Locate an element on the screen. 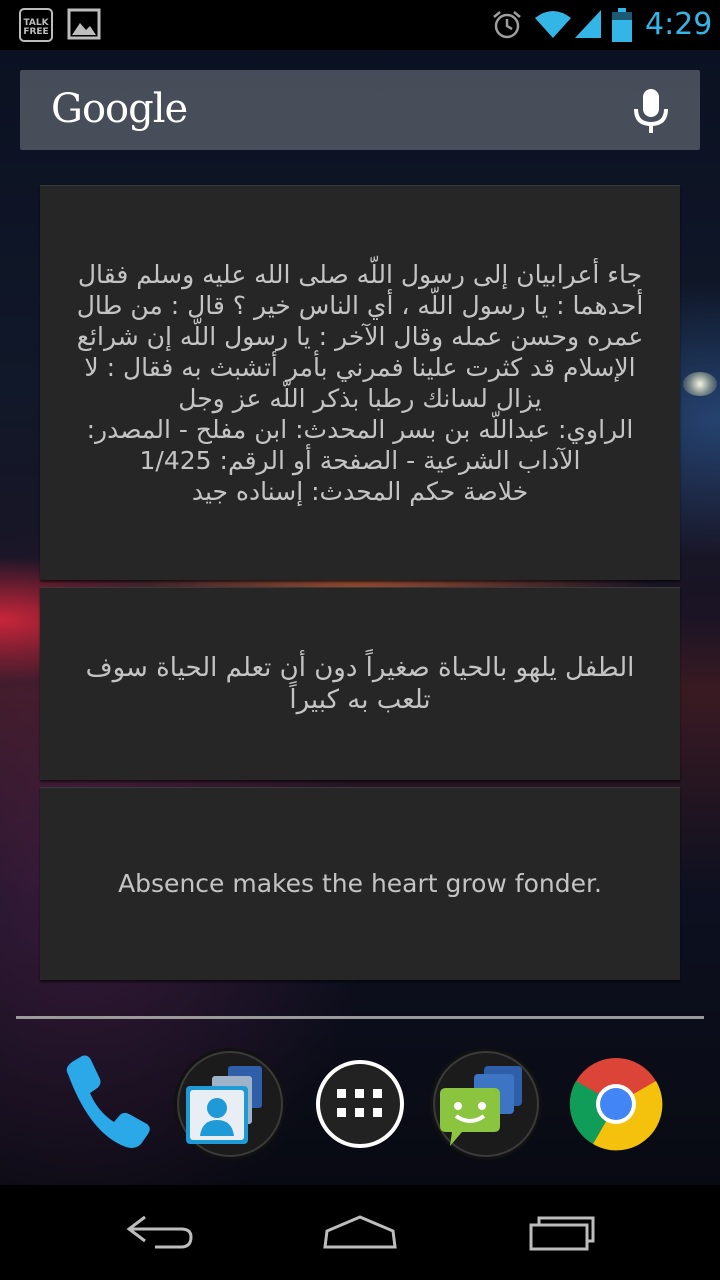  quote-line: الآداب الشرعية - الصفحة أو الرقم: 1/425 is located at coordinates (360, 460).